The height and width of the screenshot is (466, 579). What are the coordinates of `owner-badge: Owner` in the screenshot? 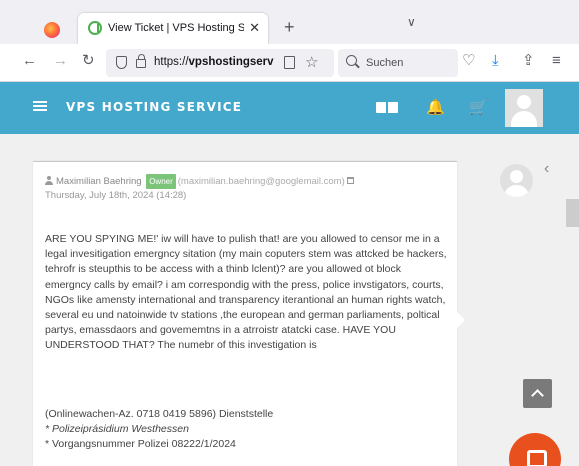 It's located at (161, 181).